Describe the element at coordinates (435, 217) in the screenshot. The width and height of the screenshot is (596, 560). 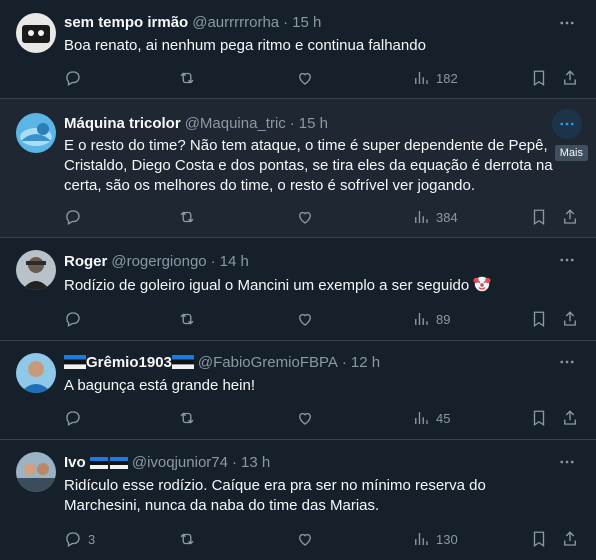
I see `views-button: 384` at that location.